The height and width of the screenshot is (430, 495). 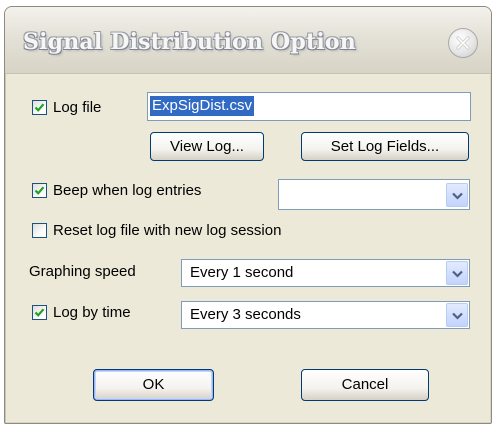 I want to click on cancel-label: Cancel, so click(x=365, y=384).